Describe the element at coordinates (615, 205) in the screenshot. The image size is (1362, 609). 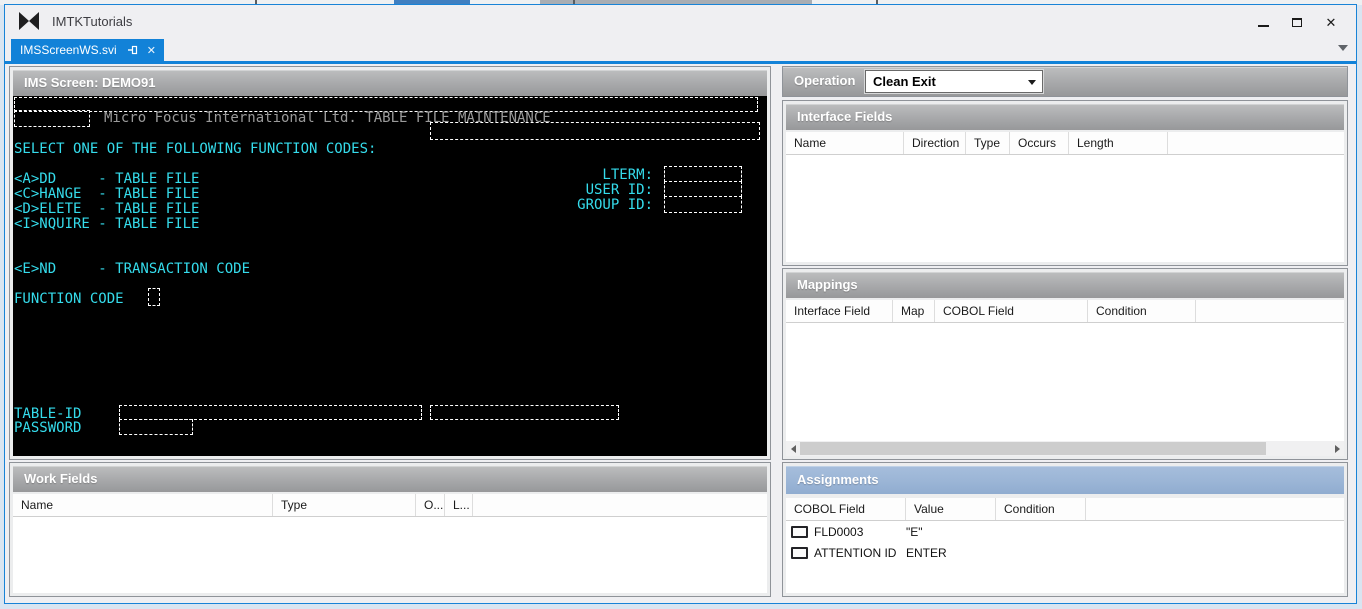
I see `ims-label-group-id: GROUP ID:` at that location.